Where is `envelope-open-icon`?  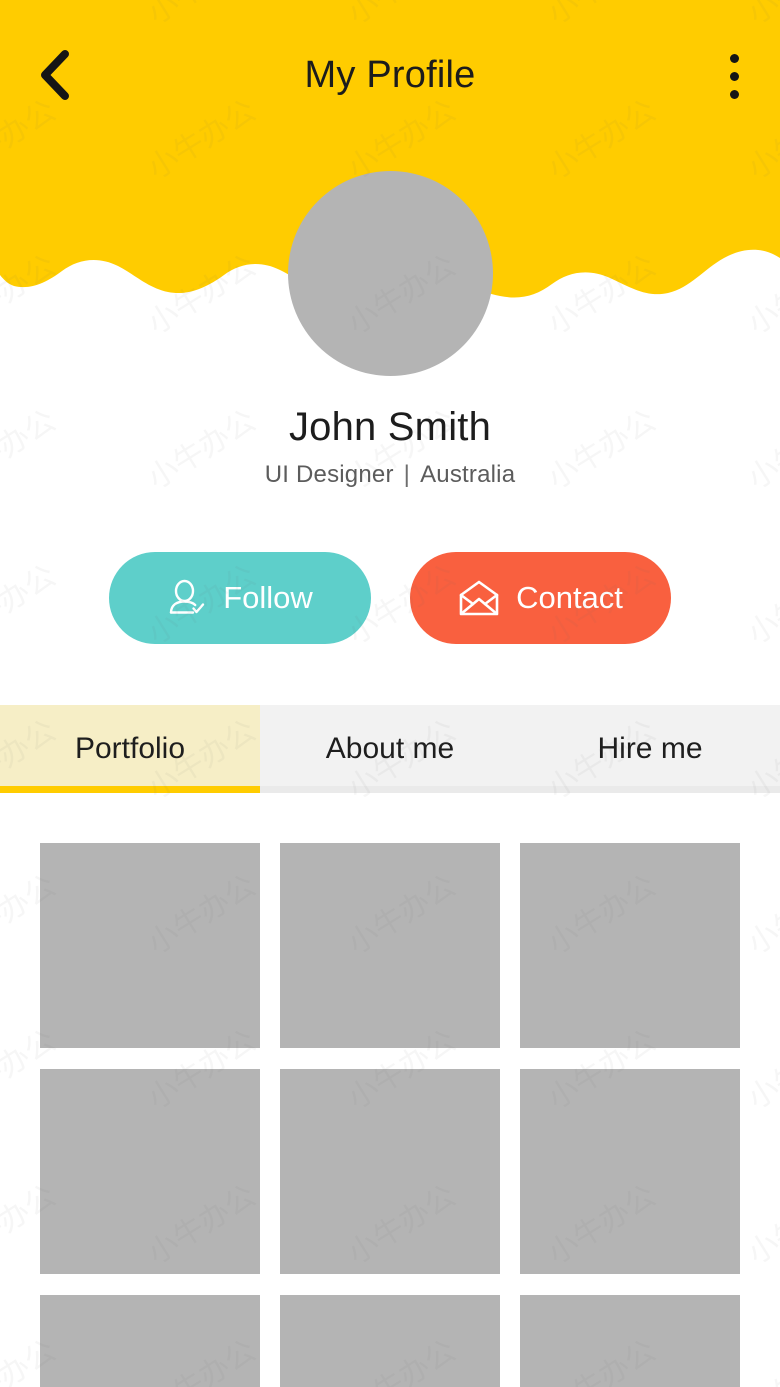 envelope-open-icon is located at coordinates (479, 598).